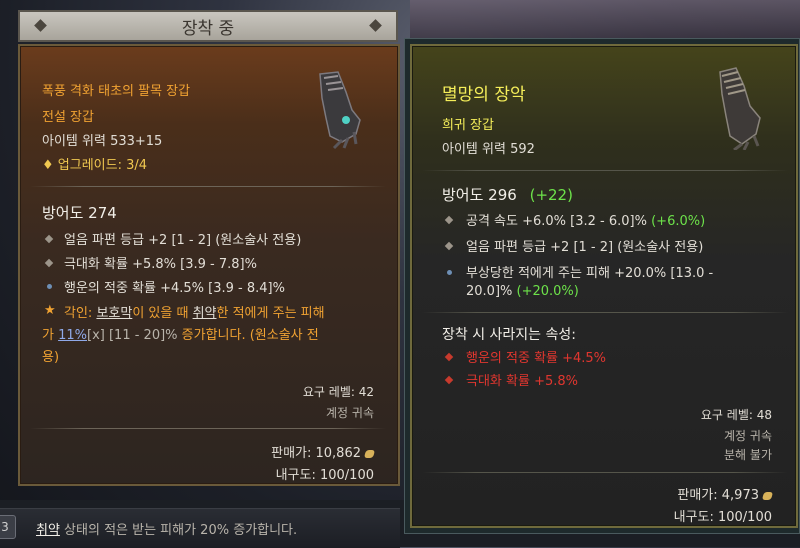 This screenshot has height=548, width=800. I want to click on affix-3-diff: (+20.0%), so click(547, 291).